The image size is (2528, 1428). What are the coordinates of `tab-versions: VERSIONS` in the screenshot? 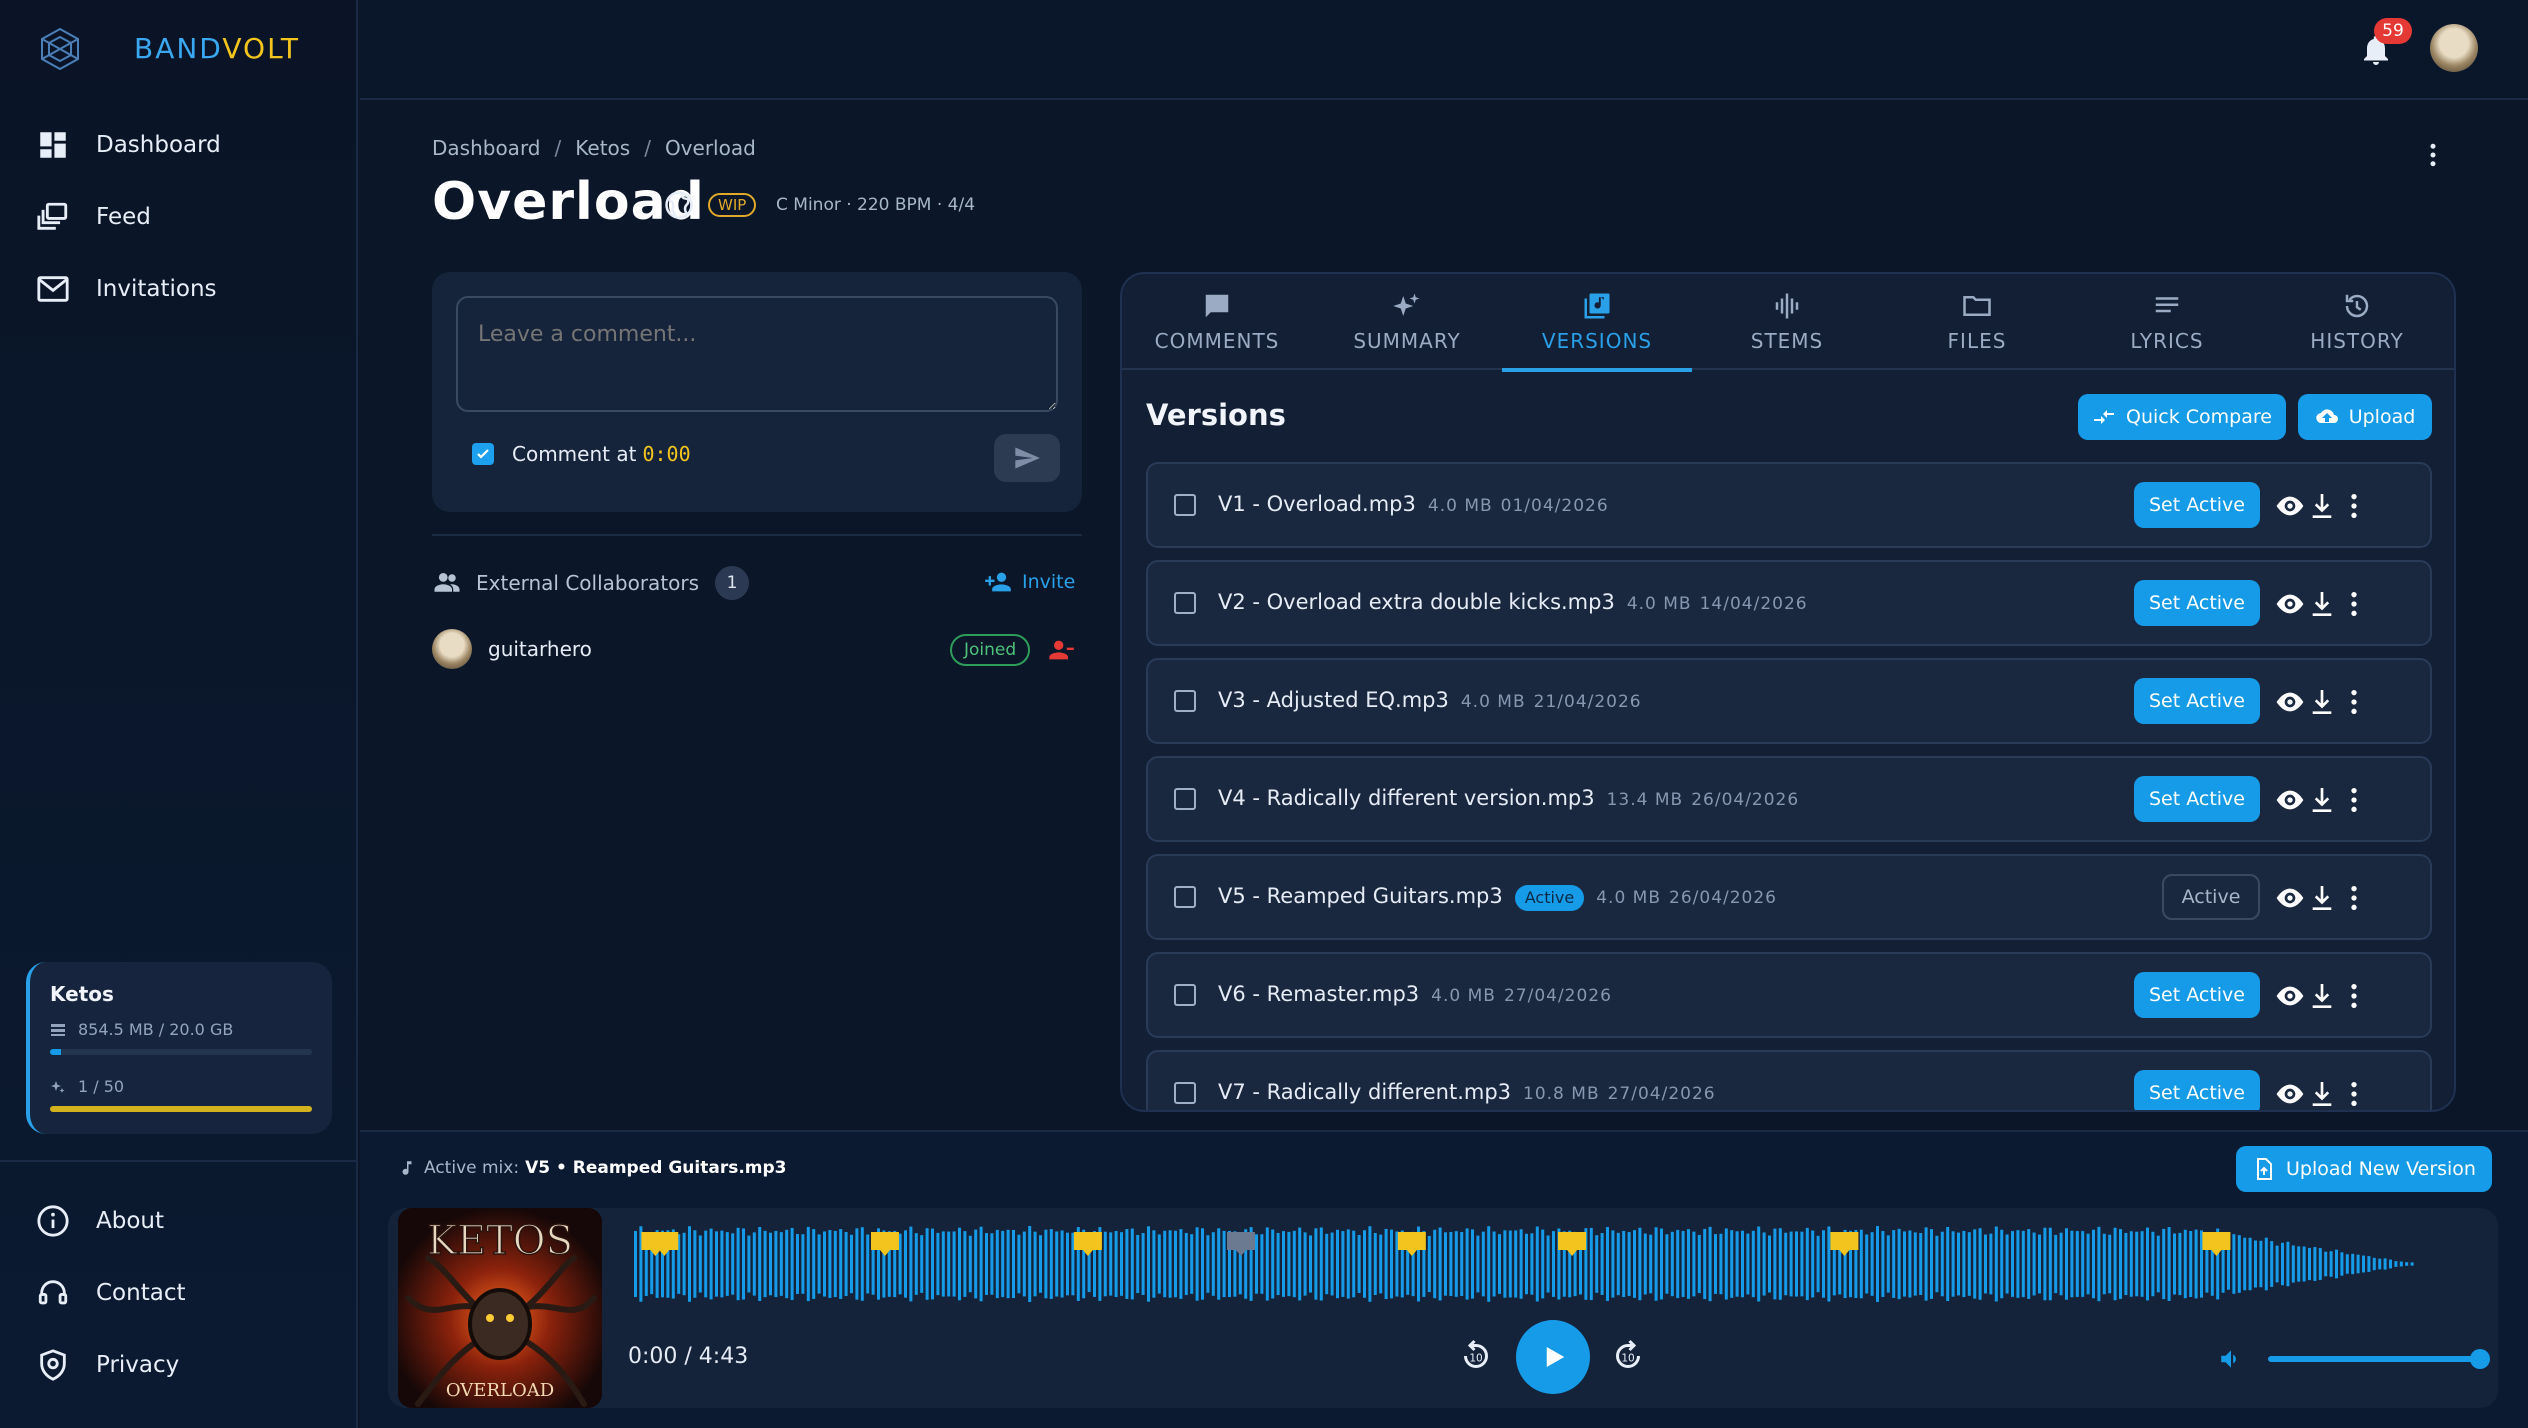 It's located at (1597, 323).